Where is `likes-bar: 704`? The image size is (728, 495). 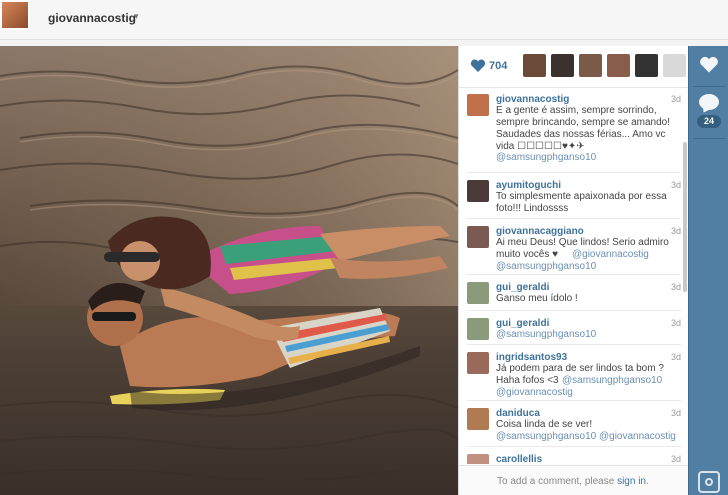
likes-bar: 704 is located at coordinates (574, 67).